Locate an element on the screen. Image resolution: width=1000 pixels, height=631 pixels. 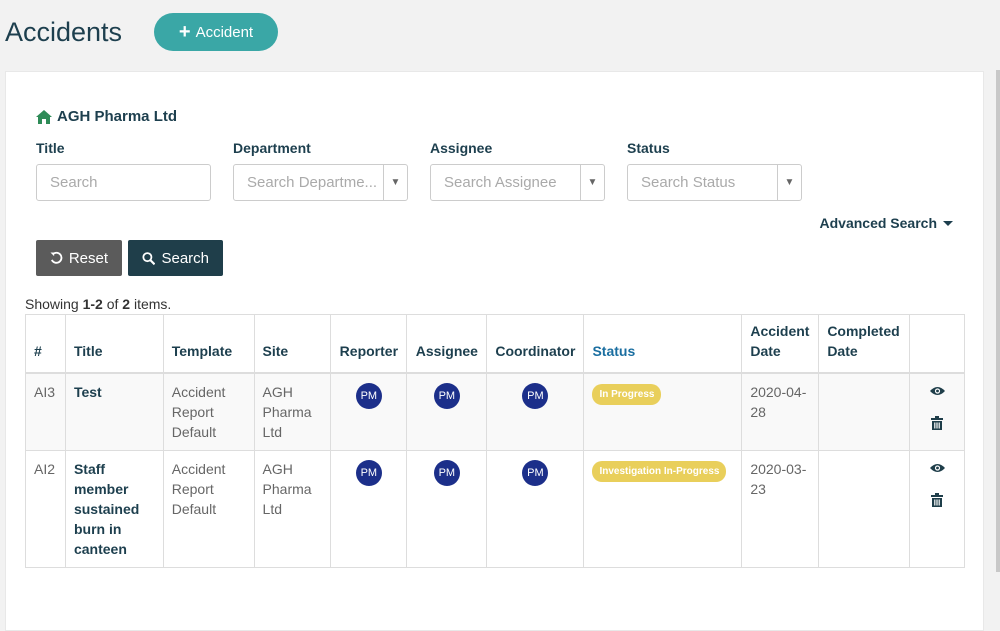
summary-suffix: items. is located at coordinates (151, 304).